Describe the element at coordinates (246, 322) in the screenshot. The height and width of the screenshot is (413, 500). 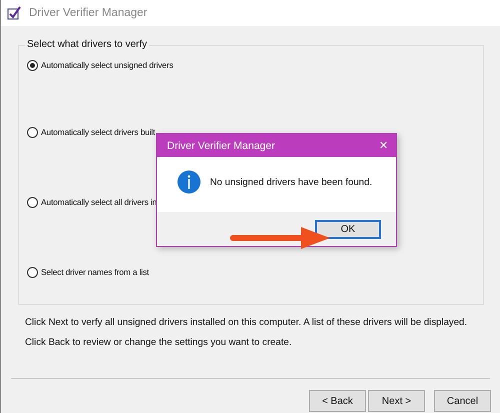
I see `info-text: Click Next to verfy all unsigned drivers installed on this computer. A list of these drivers will be displayed.` at that location.